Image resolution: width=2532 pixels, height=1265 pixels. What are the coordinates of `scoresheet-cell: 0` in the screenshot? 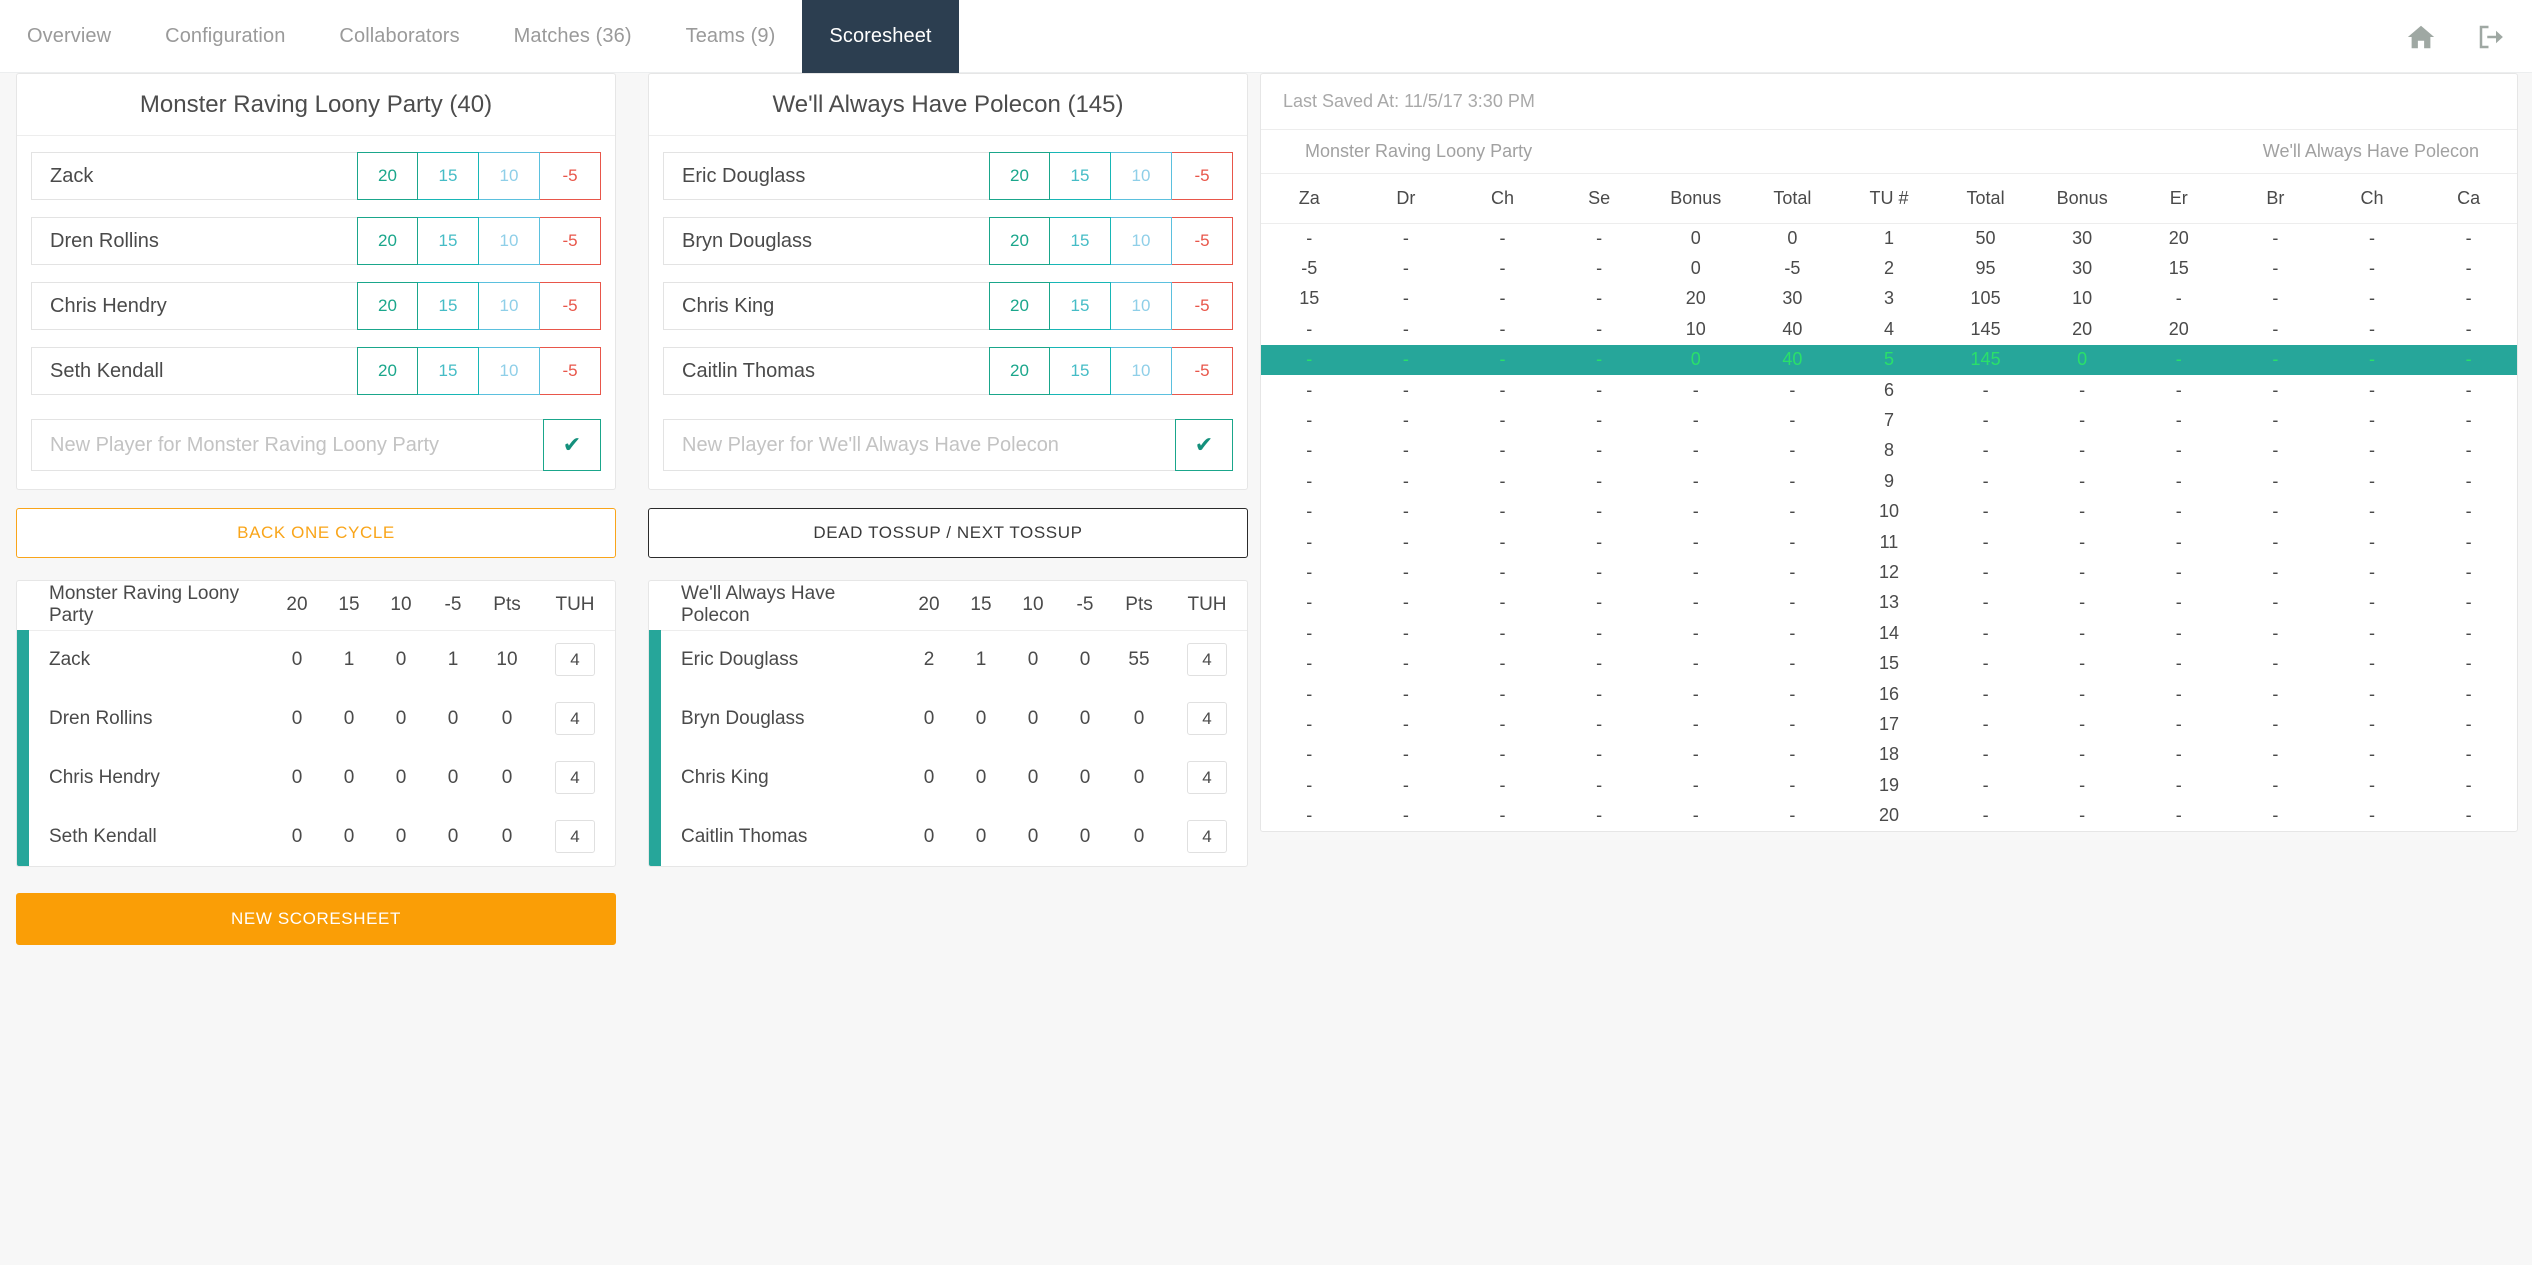 It's located at (1695, 268).